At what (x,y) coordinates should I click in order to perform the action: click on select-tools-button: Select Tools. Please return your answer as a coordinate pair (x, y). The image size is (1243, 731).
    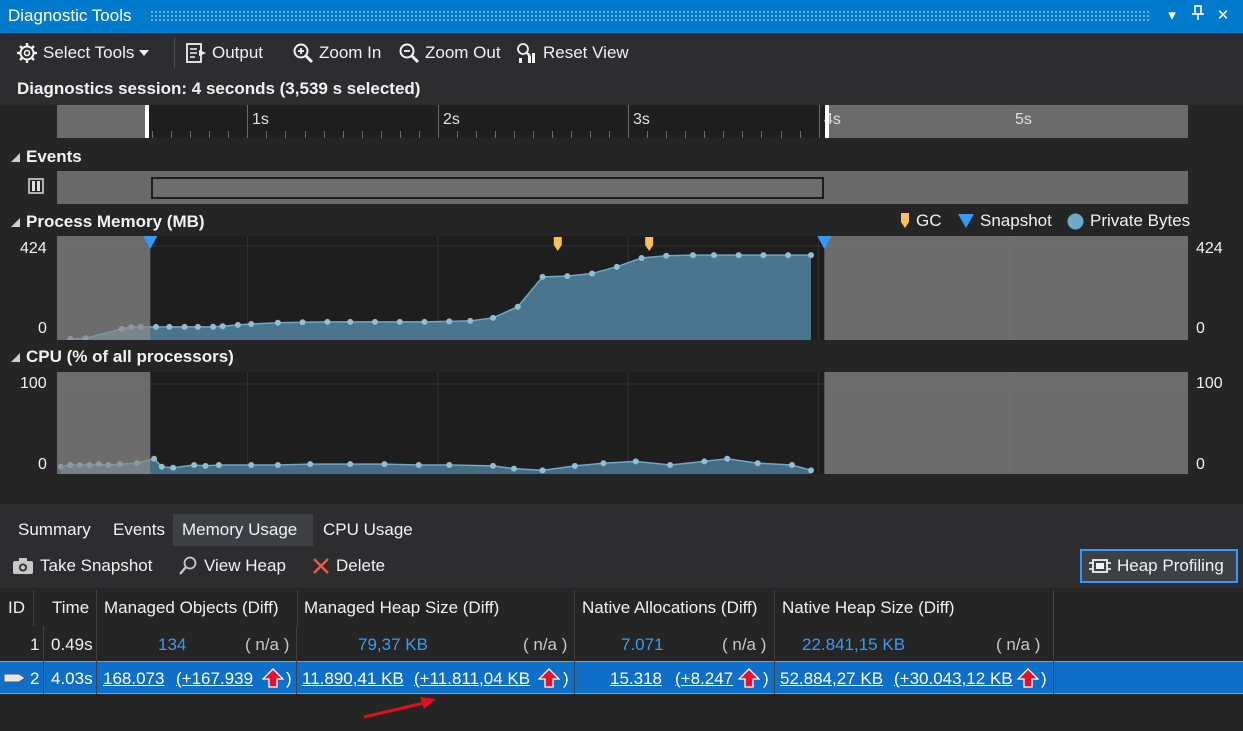
    Looking at the image, I should click on (83, 53).